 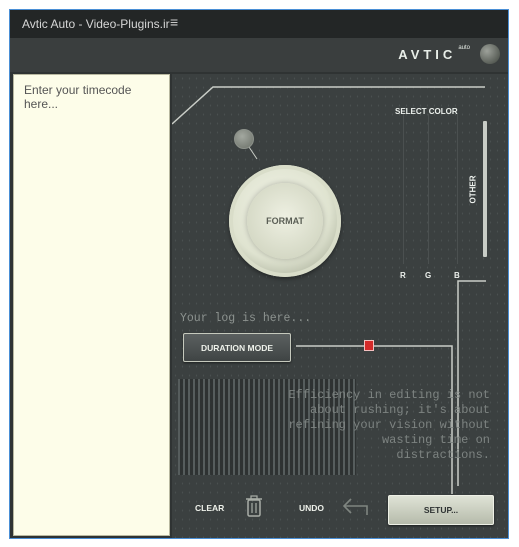 I want to click on brand-name: AVTIC, so click(x=427, y=54).